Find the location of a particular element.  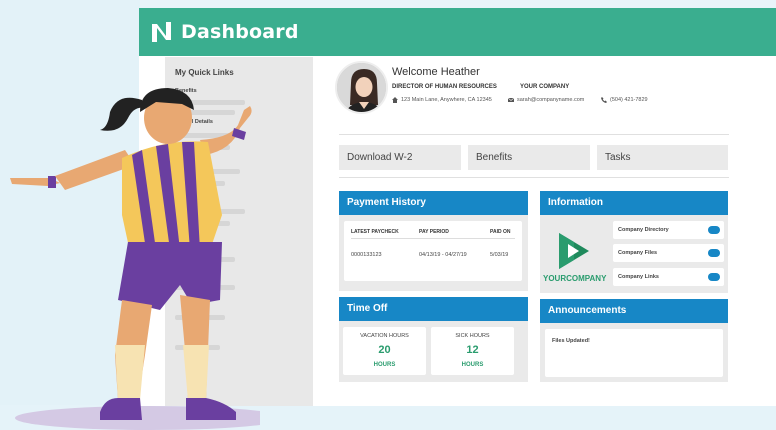

email-info: sarah@companyname.com is located at coordinates (546, 100).